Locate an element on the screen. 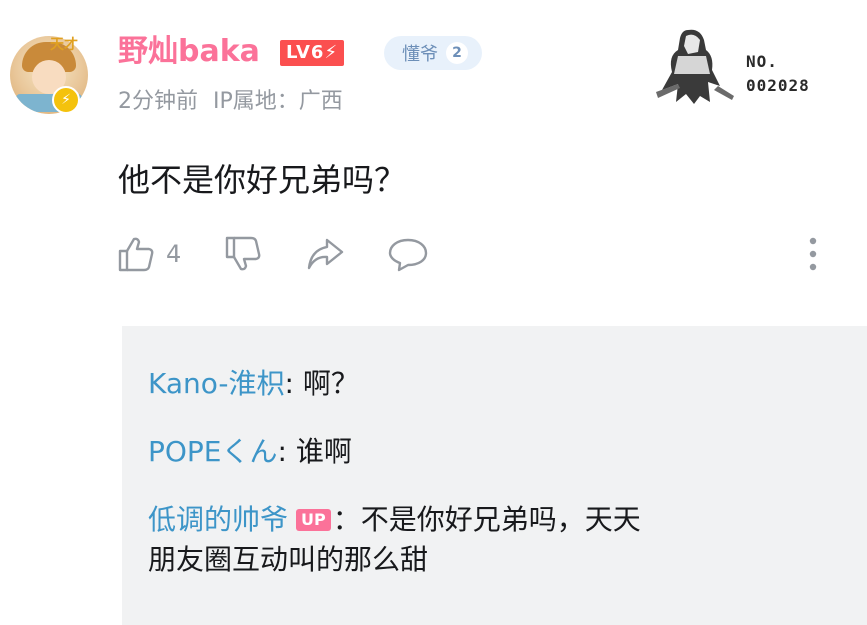  reply-item: Kano-淮枳: 啊？ is located at coordinates (488, 384).